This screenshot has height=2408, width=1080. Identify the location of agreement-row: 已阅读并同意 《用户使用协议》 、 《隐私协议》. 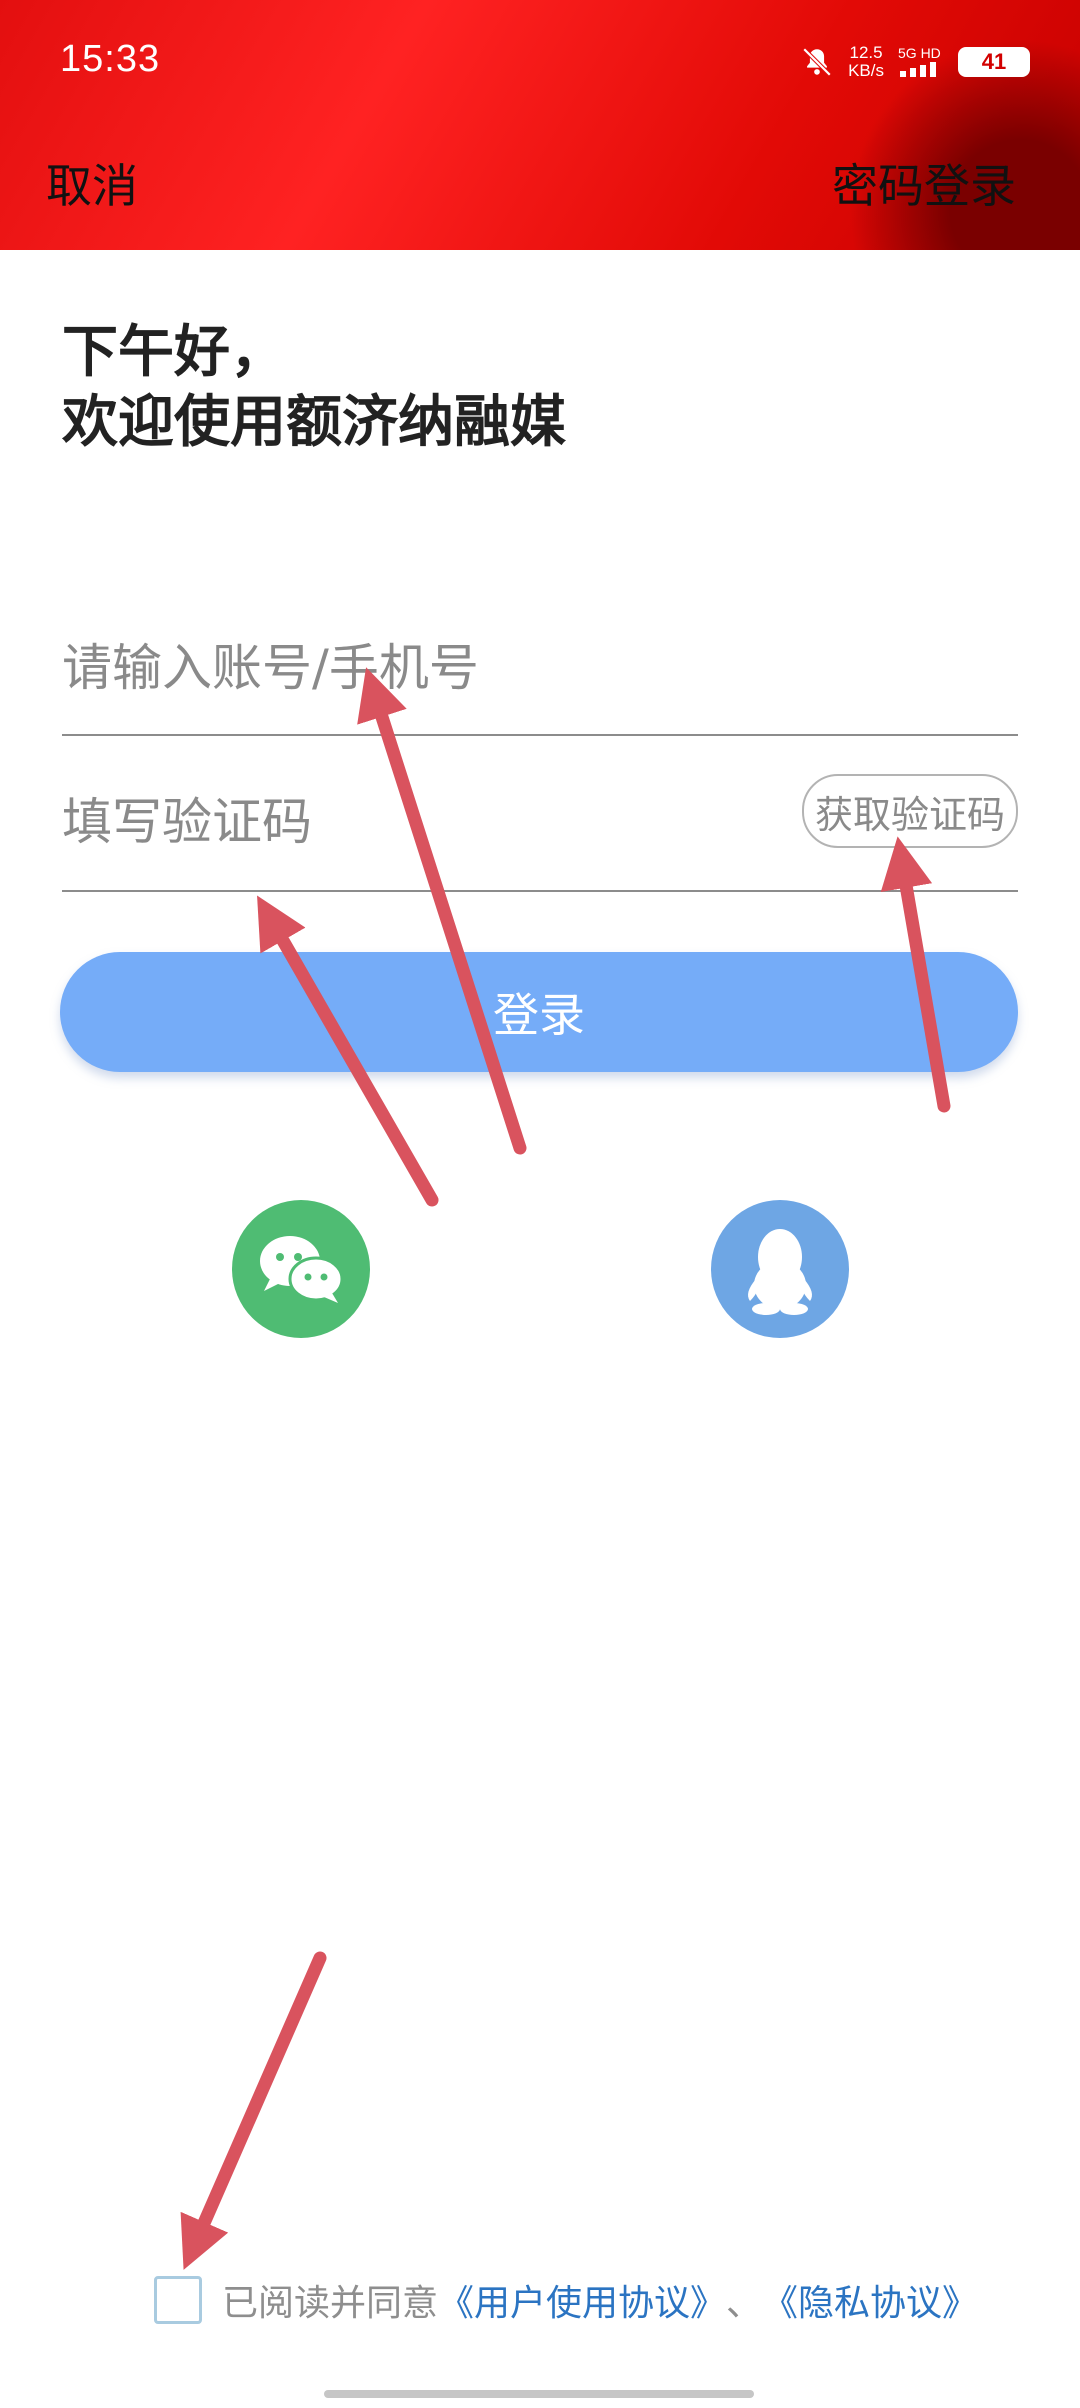
(566, 2300).